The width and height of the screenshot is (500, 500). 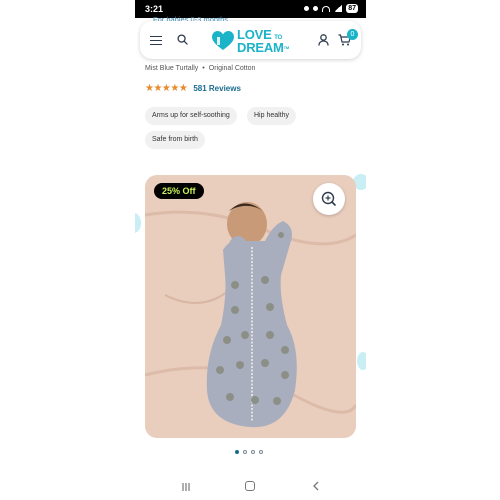 What do you see at coordinates (326, 8) in the screenshot?
I see `wifi-icon` at bounding box center [326, 8].